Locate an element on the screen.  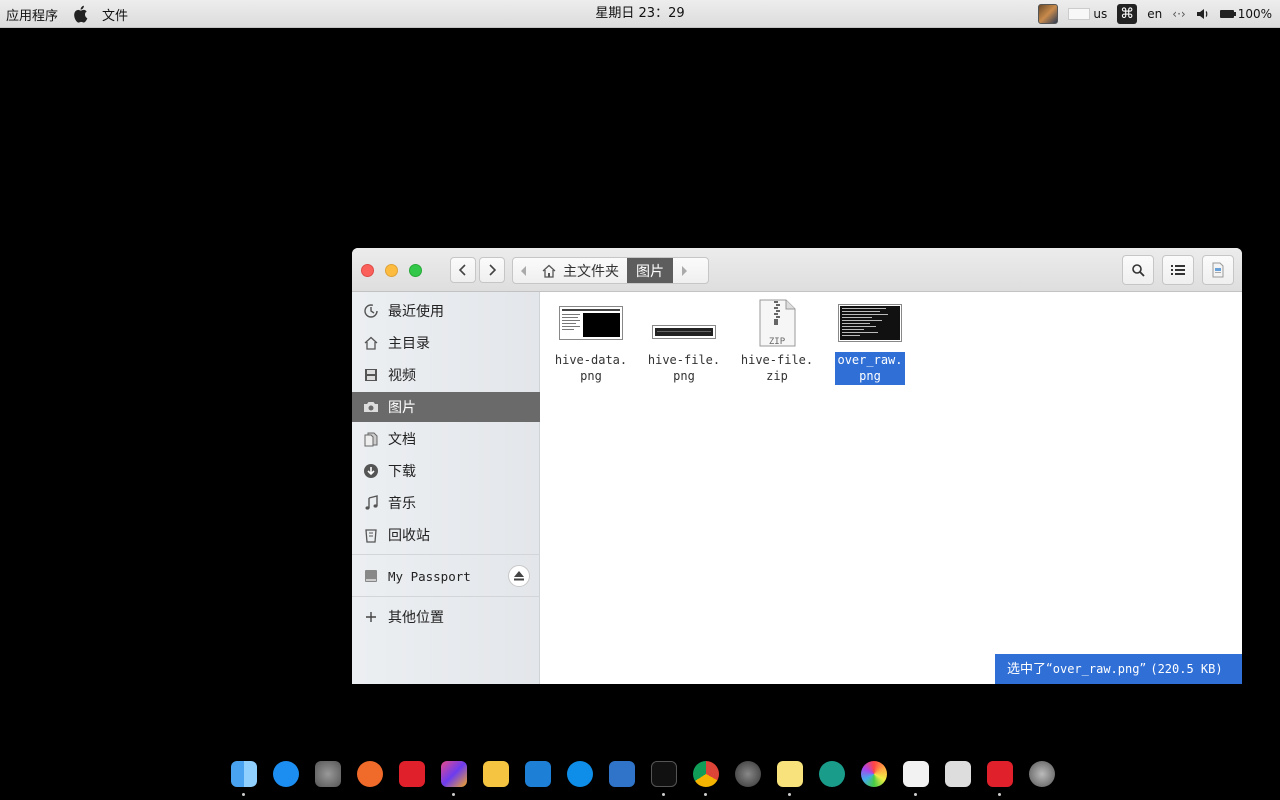
home-icon is located at coordinates (549, 271).